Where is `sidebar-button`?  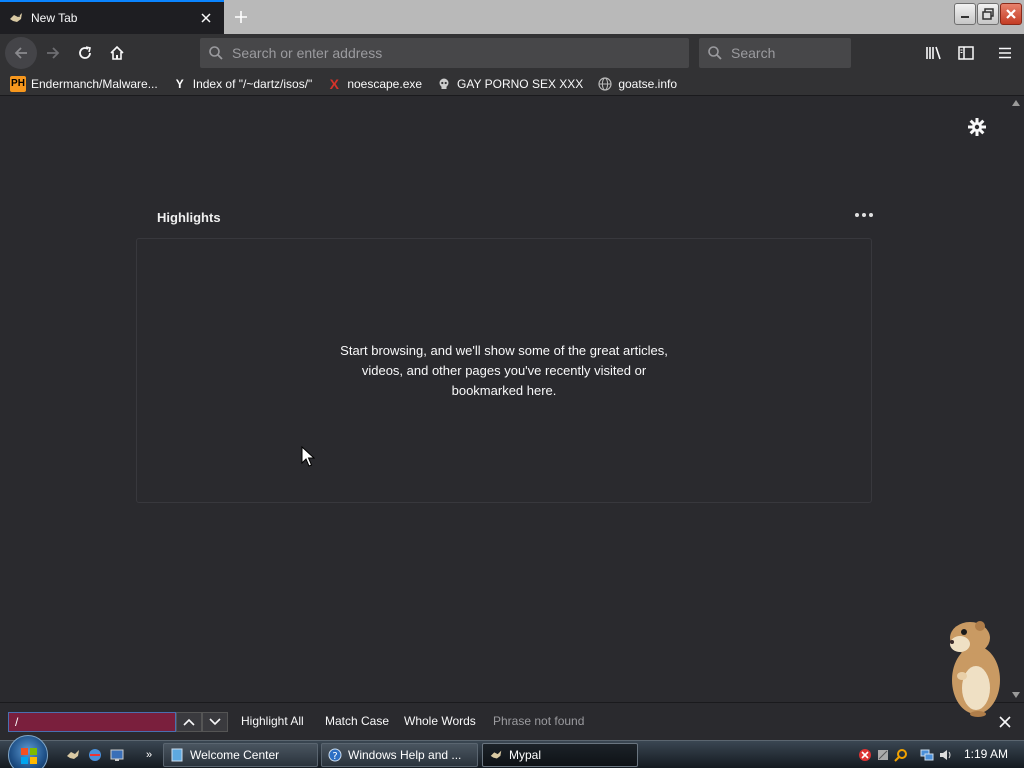
sidebar-button is located at coordinates (966, 53).